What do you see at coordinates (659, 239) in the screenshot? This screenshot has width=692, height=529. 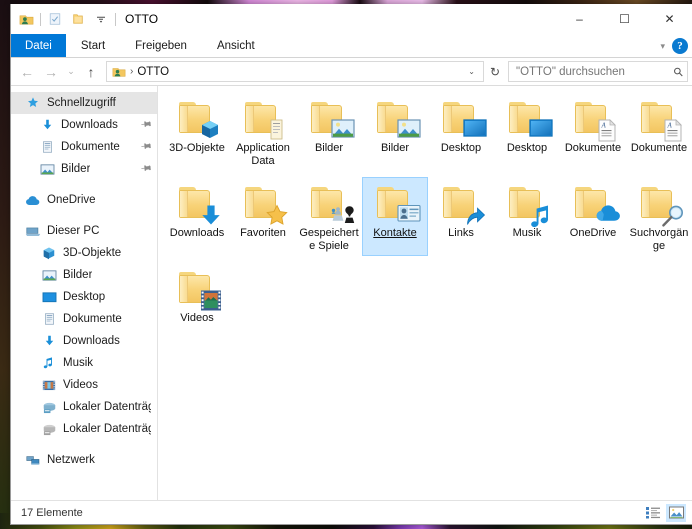 I see `file-item-label: Suchvorgänge` at bounding box center [659, 239].